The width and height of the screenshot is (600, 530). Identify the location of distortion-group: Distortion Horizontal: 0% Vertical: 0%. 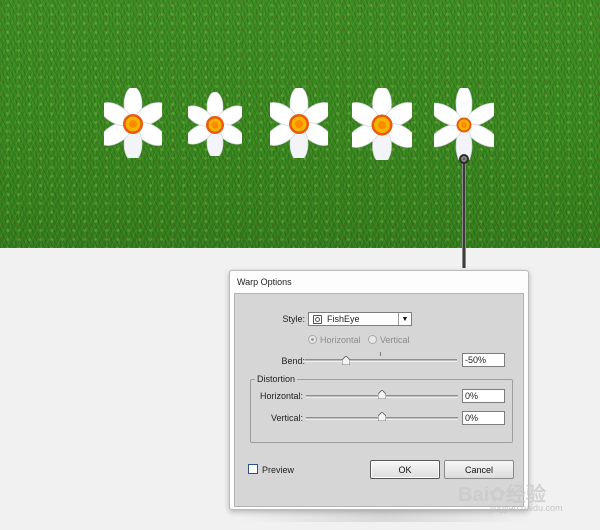
(381, 408).